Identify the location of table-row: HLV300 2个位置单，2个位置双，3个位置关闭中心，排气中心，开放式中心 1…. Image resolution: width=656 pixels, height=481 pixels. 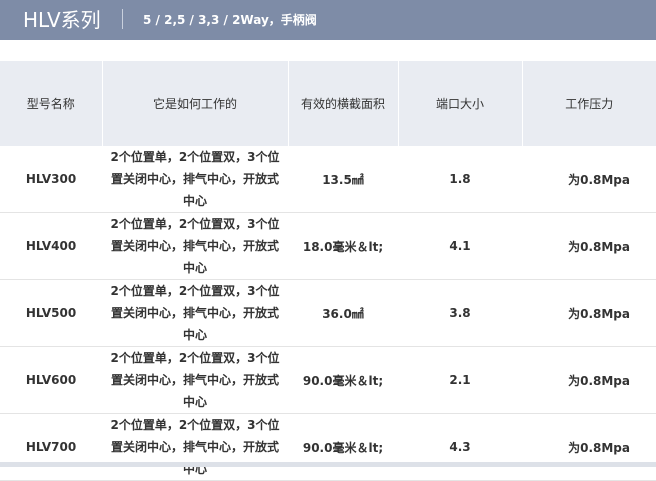
(328, 179).